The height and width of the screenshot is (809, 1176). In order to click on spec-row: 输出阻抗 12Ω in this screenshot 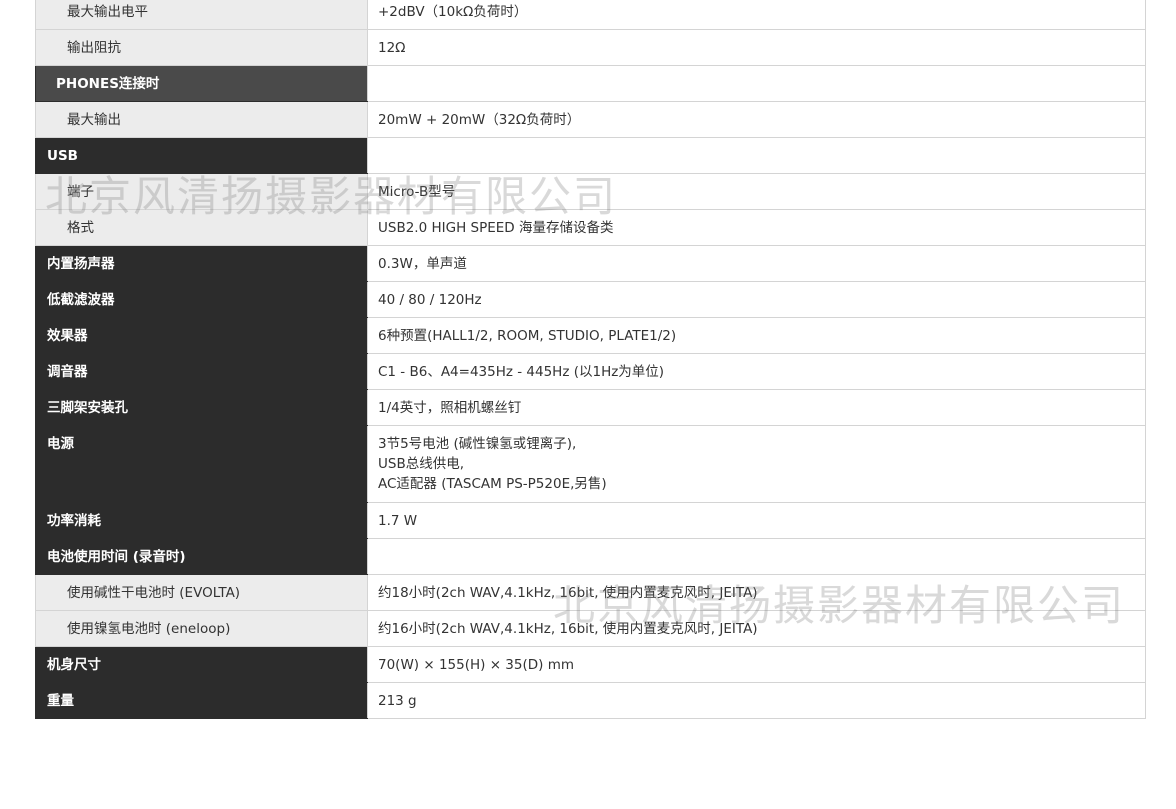, I will do `click(590, 47)`.